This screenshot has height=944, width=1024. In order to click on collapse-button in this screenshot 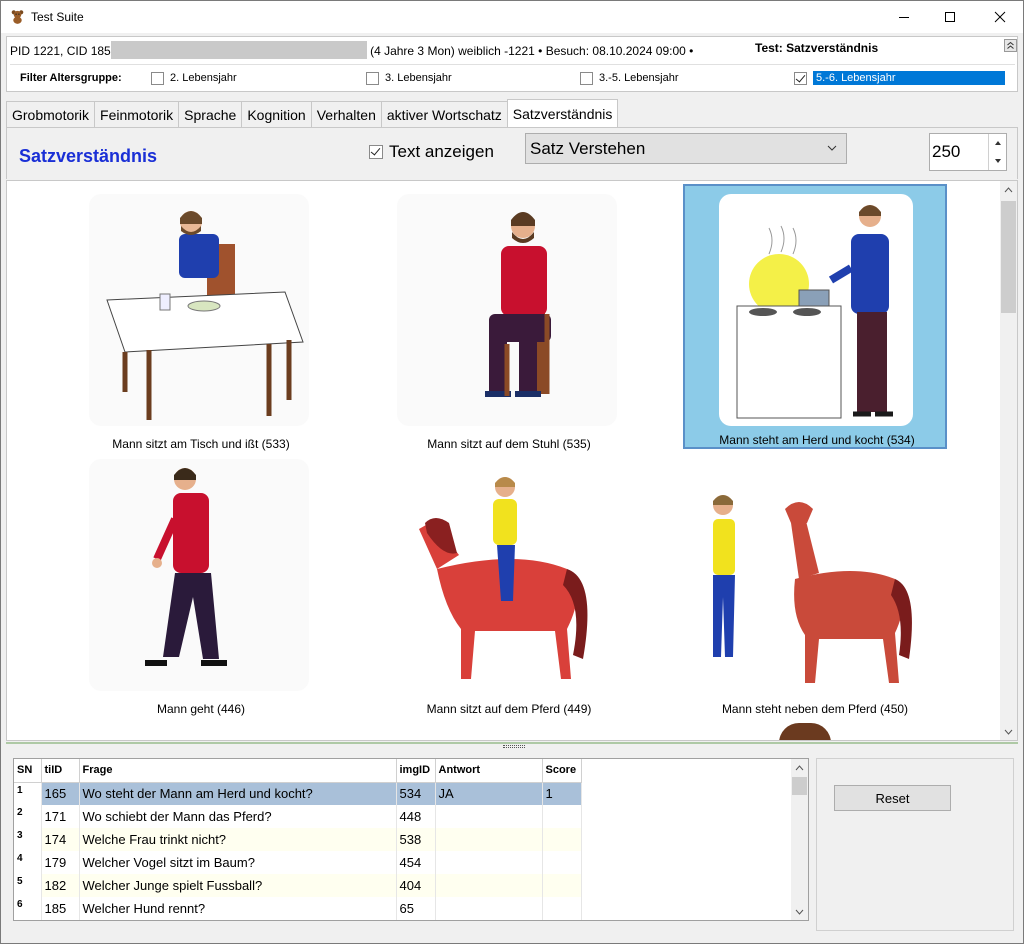, I will do `click(1010, 45)`.